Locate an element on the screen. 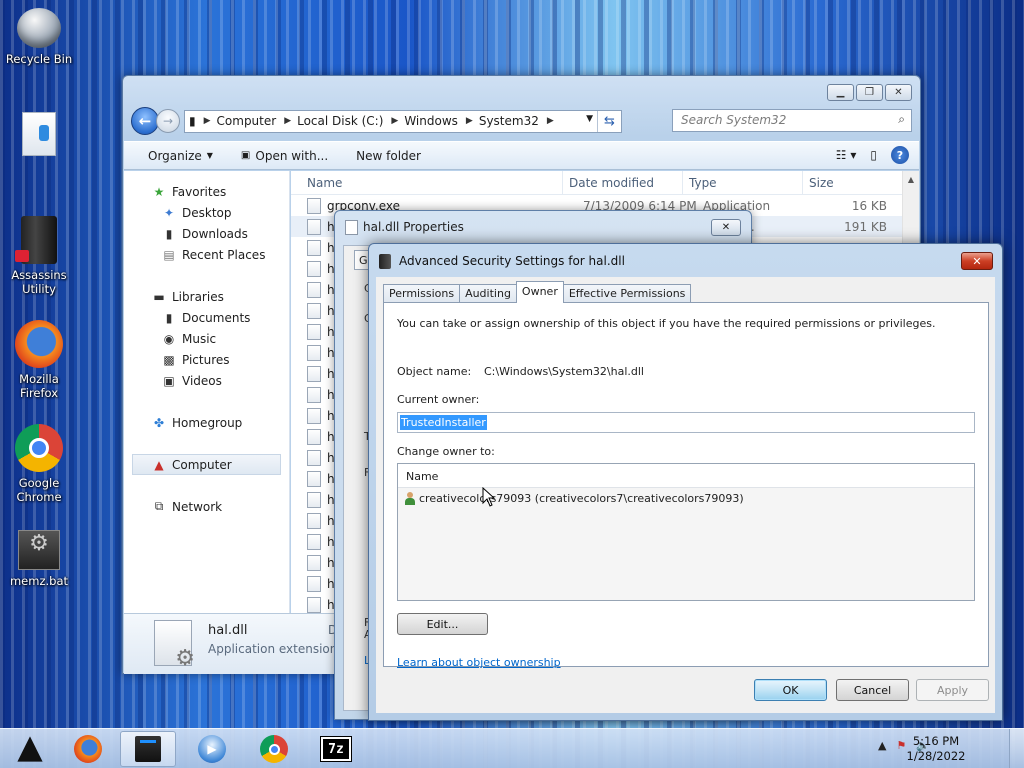 This screenshot has height=768, width=1024. desktop-icon-label: Assassins Utility is located at coordinates (39, 282).